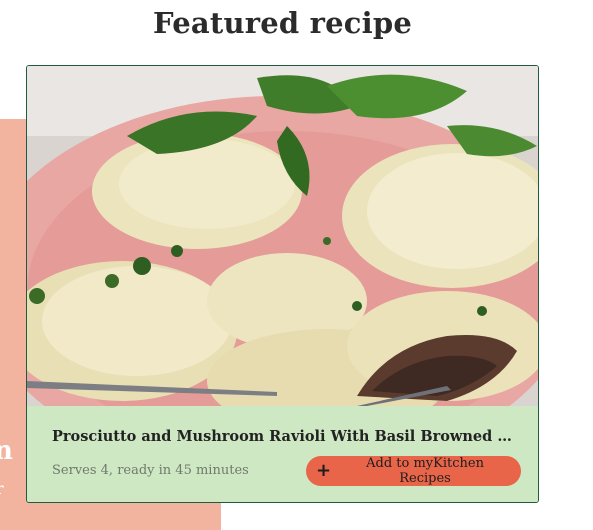  I want to click on panel-text-fragment-2: r, so click(2, 489).